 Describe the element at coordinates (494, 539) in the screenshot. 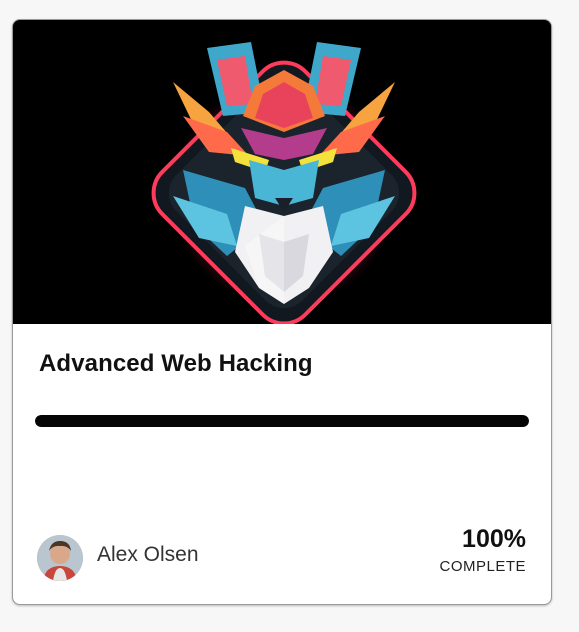

I see `progress-percent: 100%` at that location.